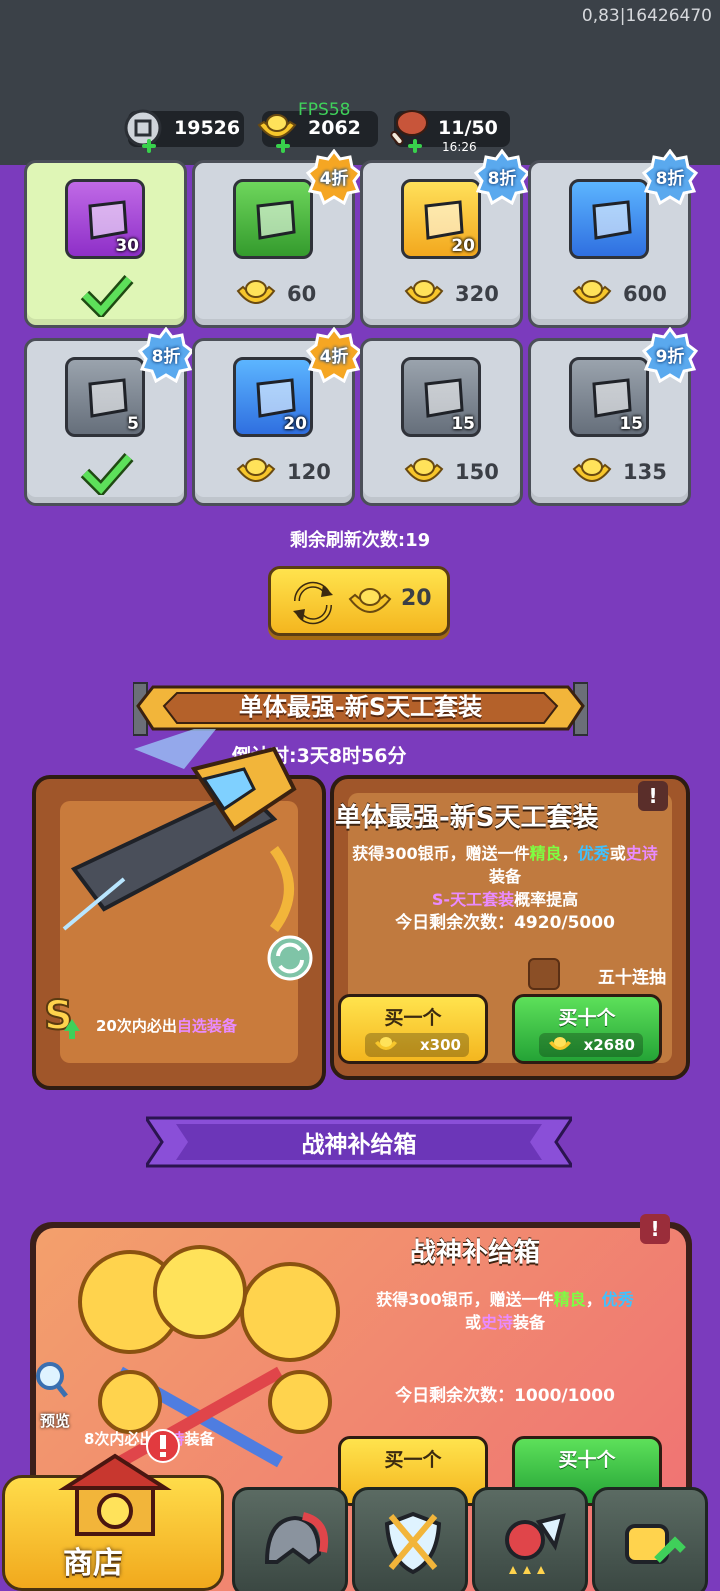 Image resolution: width=720 pixels, height=1591 pixels. I want to click on shop-item-card: 60 4折, so click(277, 238).